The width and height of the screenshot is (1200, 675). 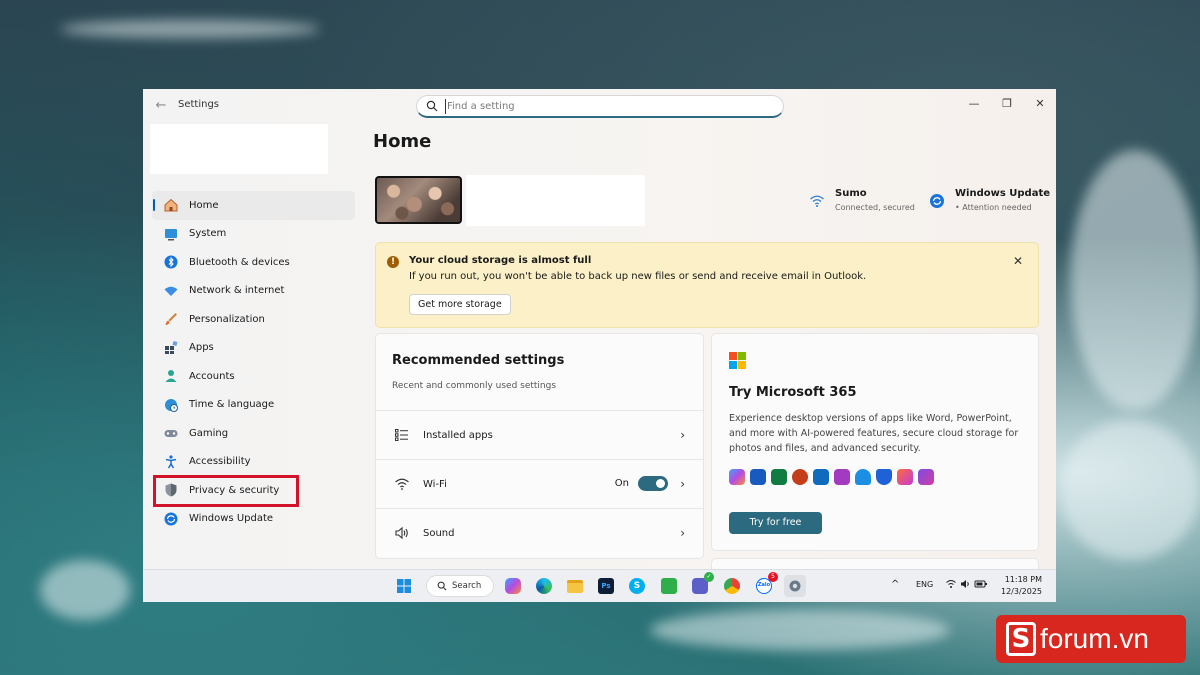 What do you see at coordinates (1018, 261) in the screenshot?
I see `close-icon: ✕` at bounding box center [1018, 261].